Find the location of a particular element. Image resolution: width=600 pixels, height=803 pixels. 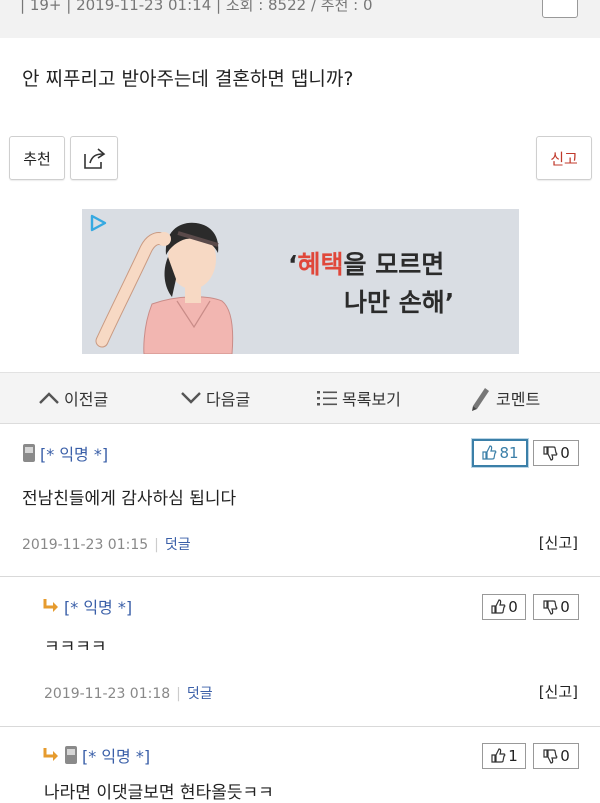

ad-banner: ‘혜택을 모르면 나만 손해’ is located at coordinates (300, 281).